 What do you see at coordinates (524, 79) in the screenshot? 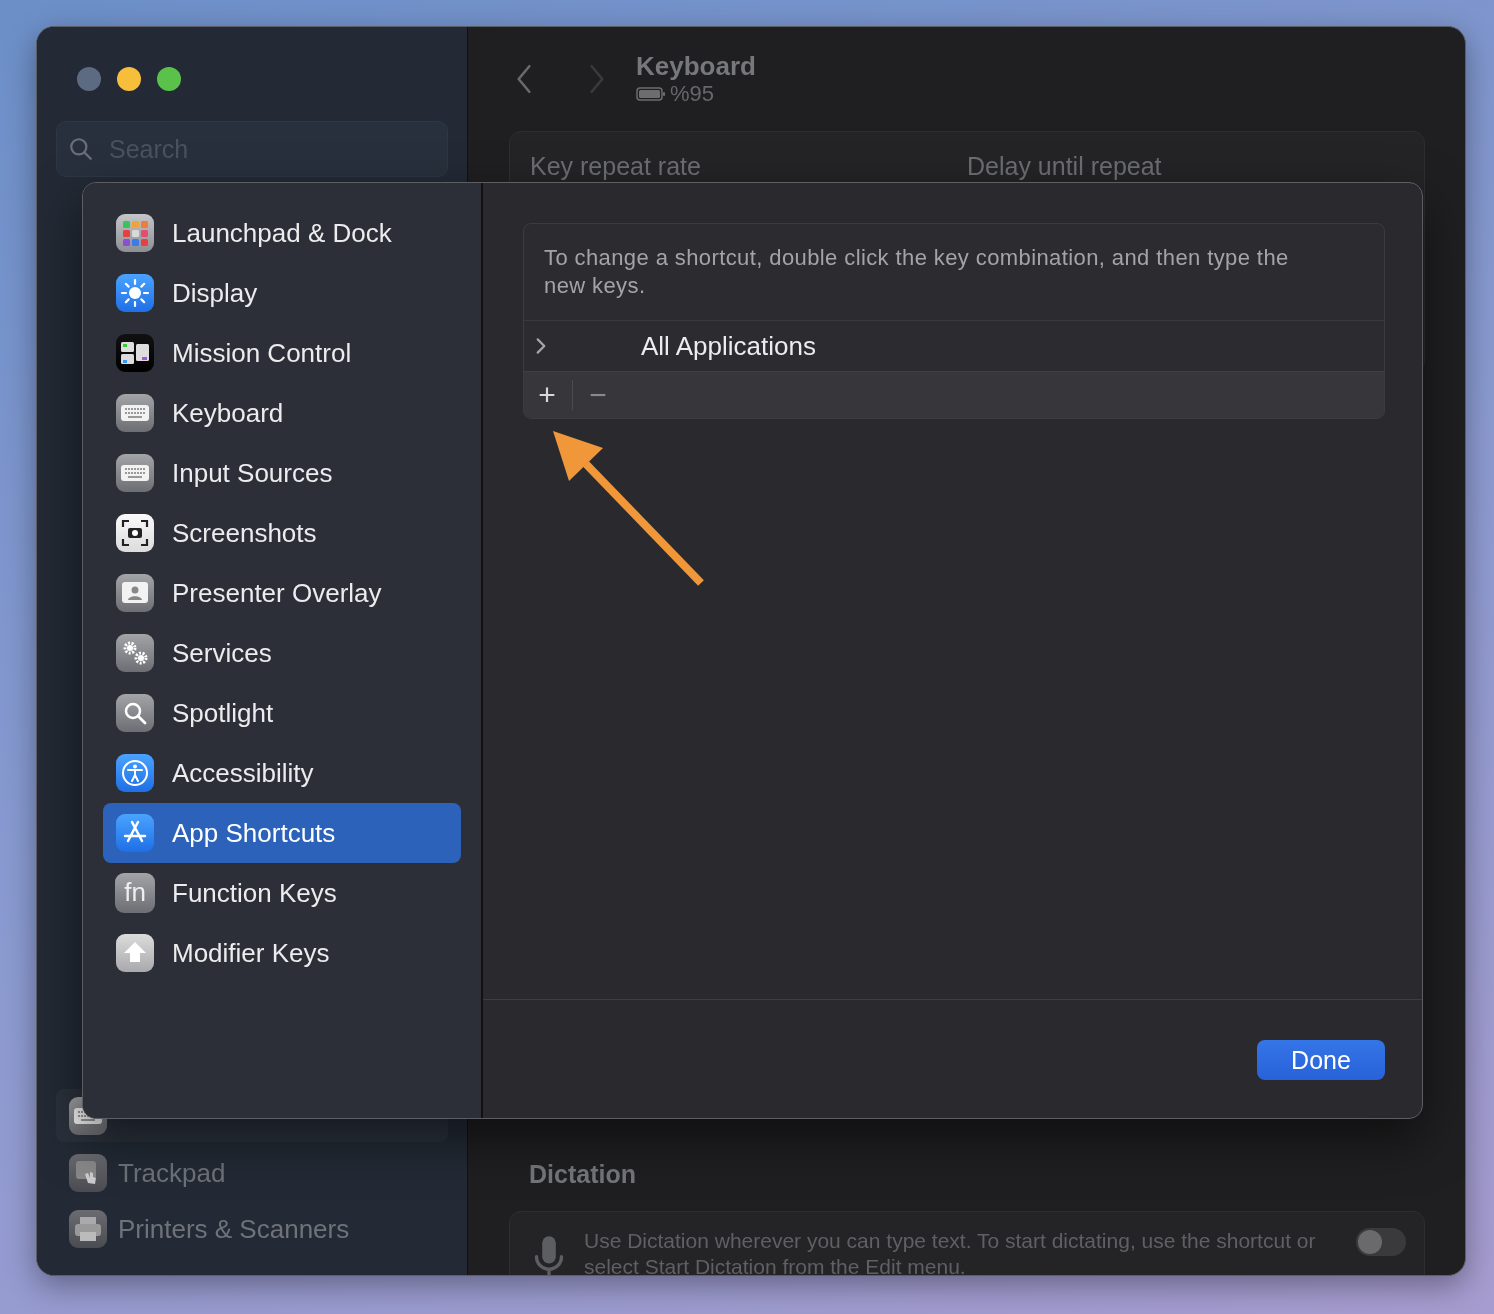
I see `back-button` at bounding box center [524, 79].